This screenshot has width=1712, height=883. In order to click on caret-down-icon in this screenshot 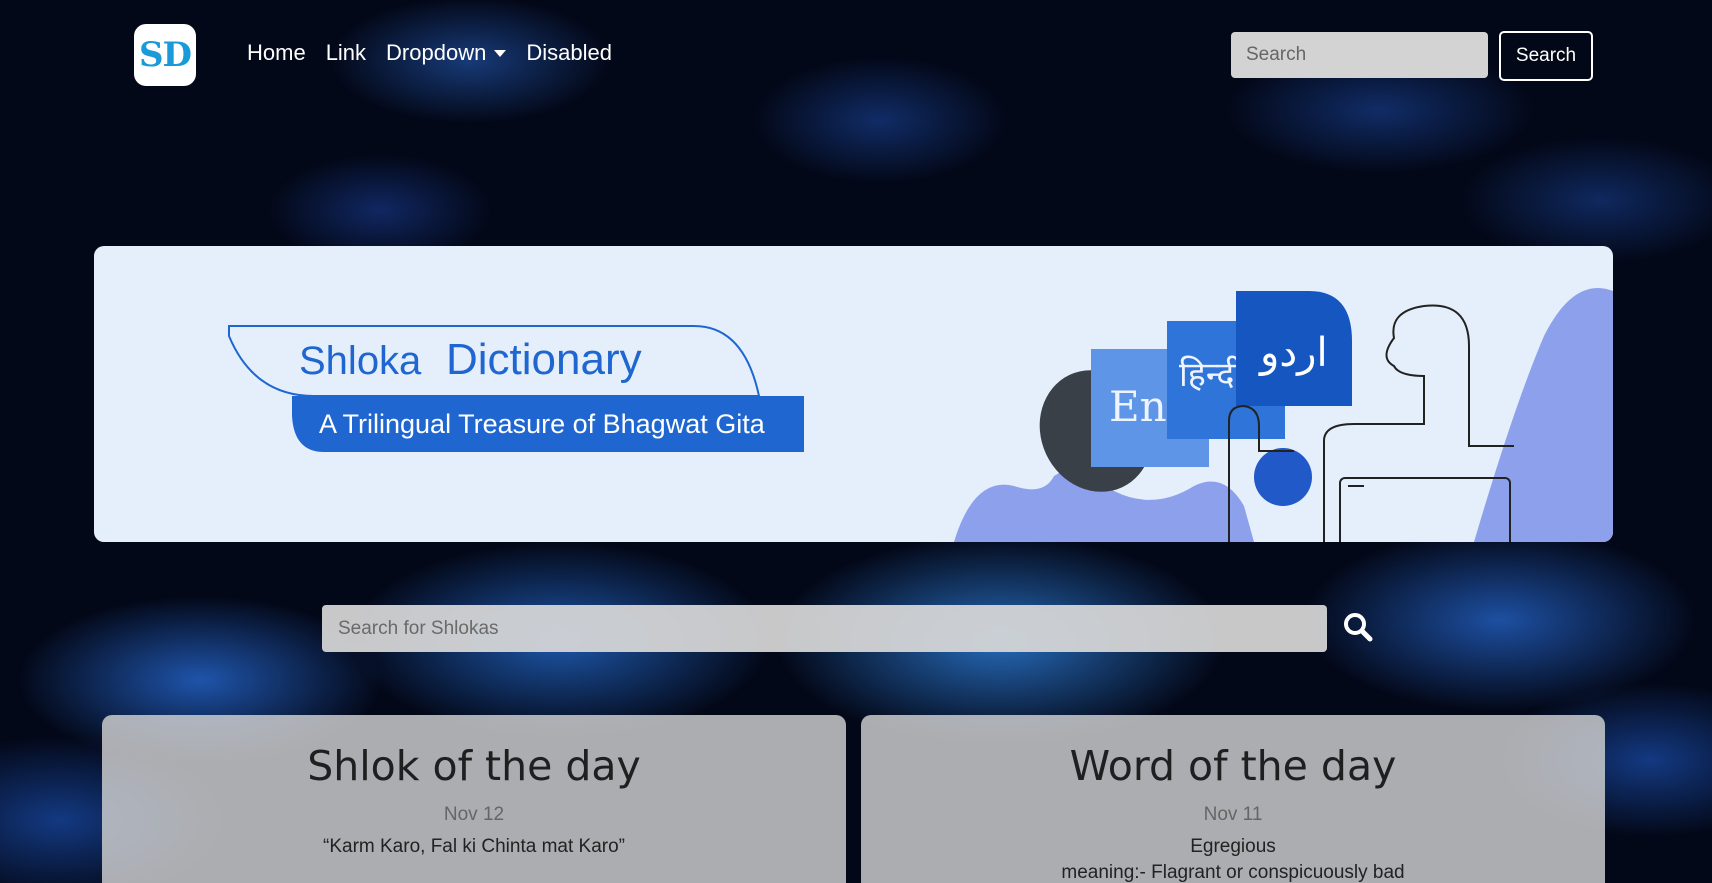, I will do `click(500, 53)`.